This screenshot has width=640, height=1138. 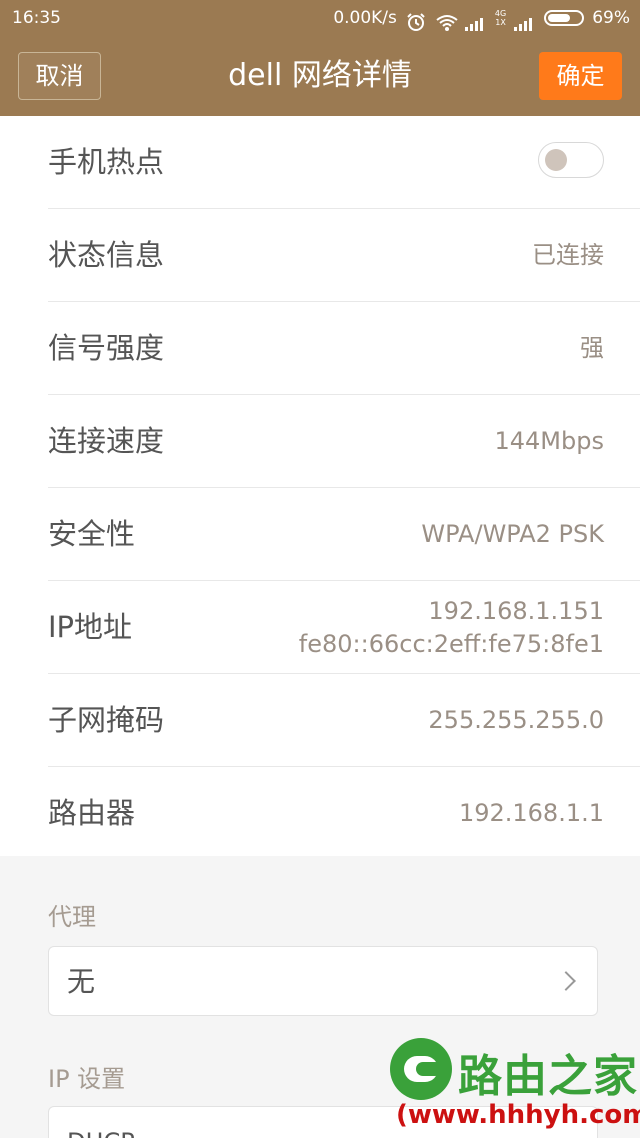 What do you see at coordinates (106, 720) in the screenshot?
I see `subnet-label: 子网掩码` at bounding box center [106, 720].